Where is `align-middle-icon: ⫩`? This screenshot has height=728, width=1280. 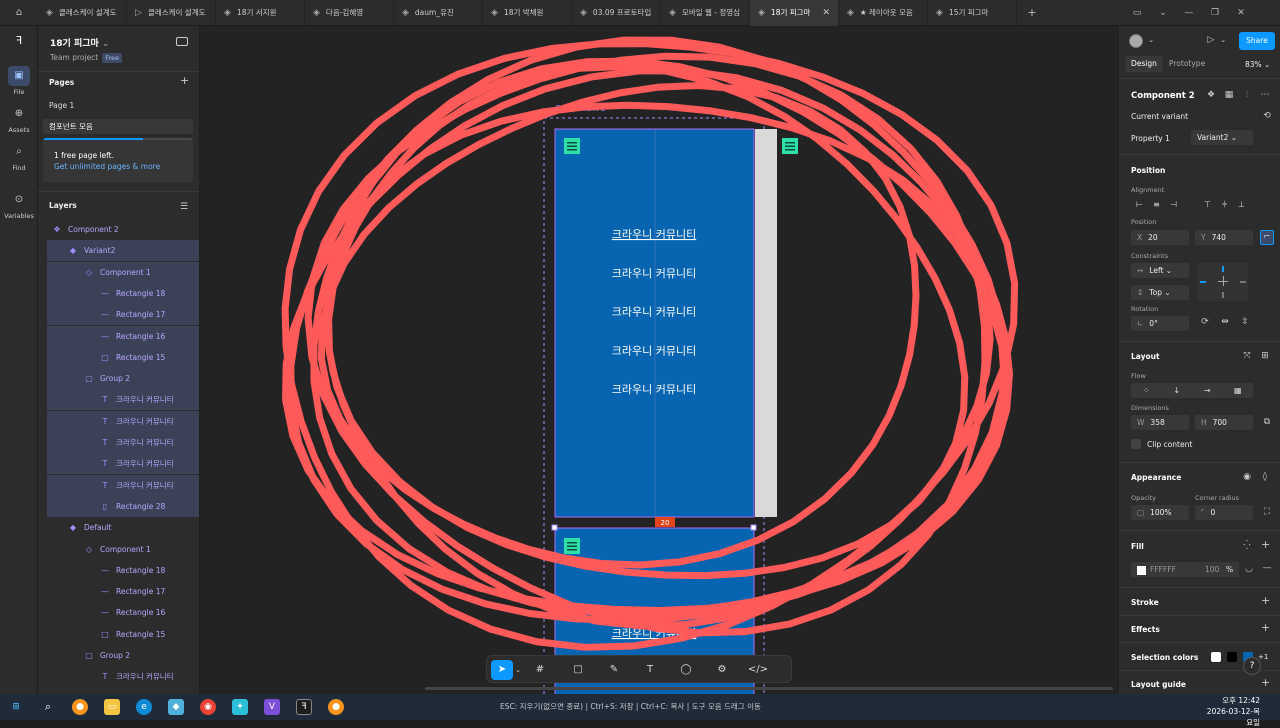 align-middle-icon: ⫩ is located at coordinates (1224, 204).